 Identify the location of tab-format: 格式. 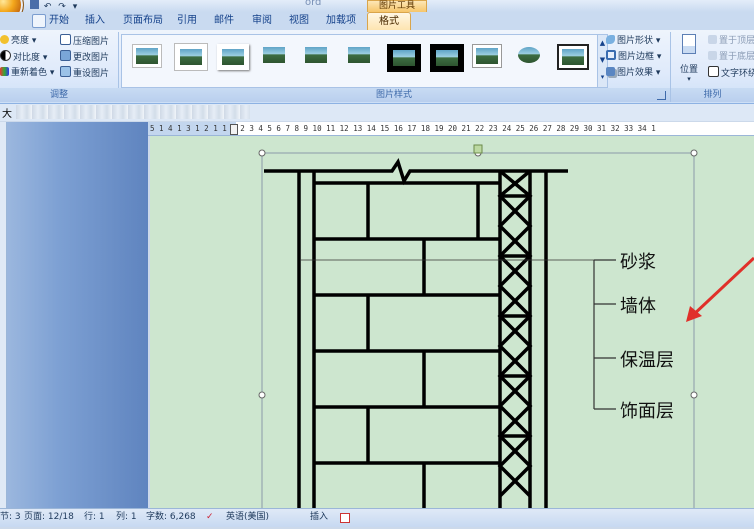
(389, 21).